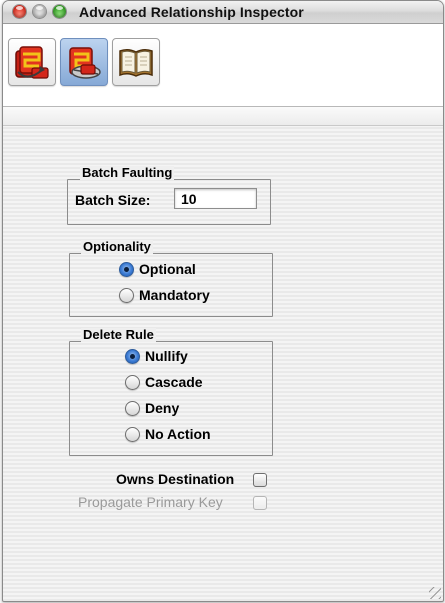 The image size is (445, 603). I want to click on book-icon, so click(136, 62).